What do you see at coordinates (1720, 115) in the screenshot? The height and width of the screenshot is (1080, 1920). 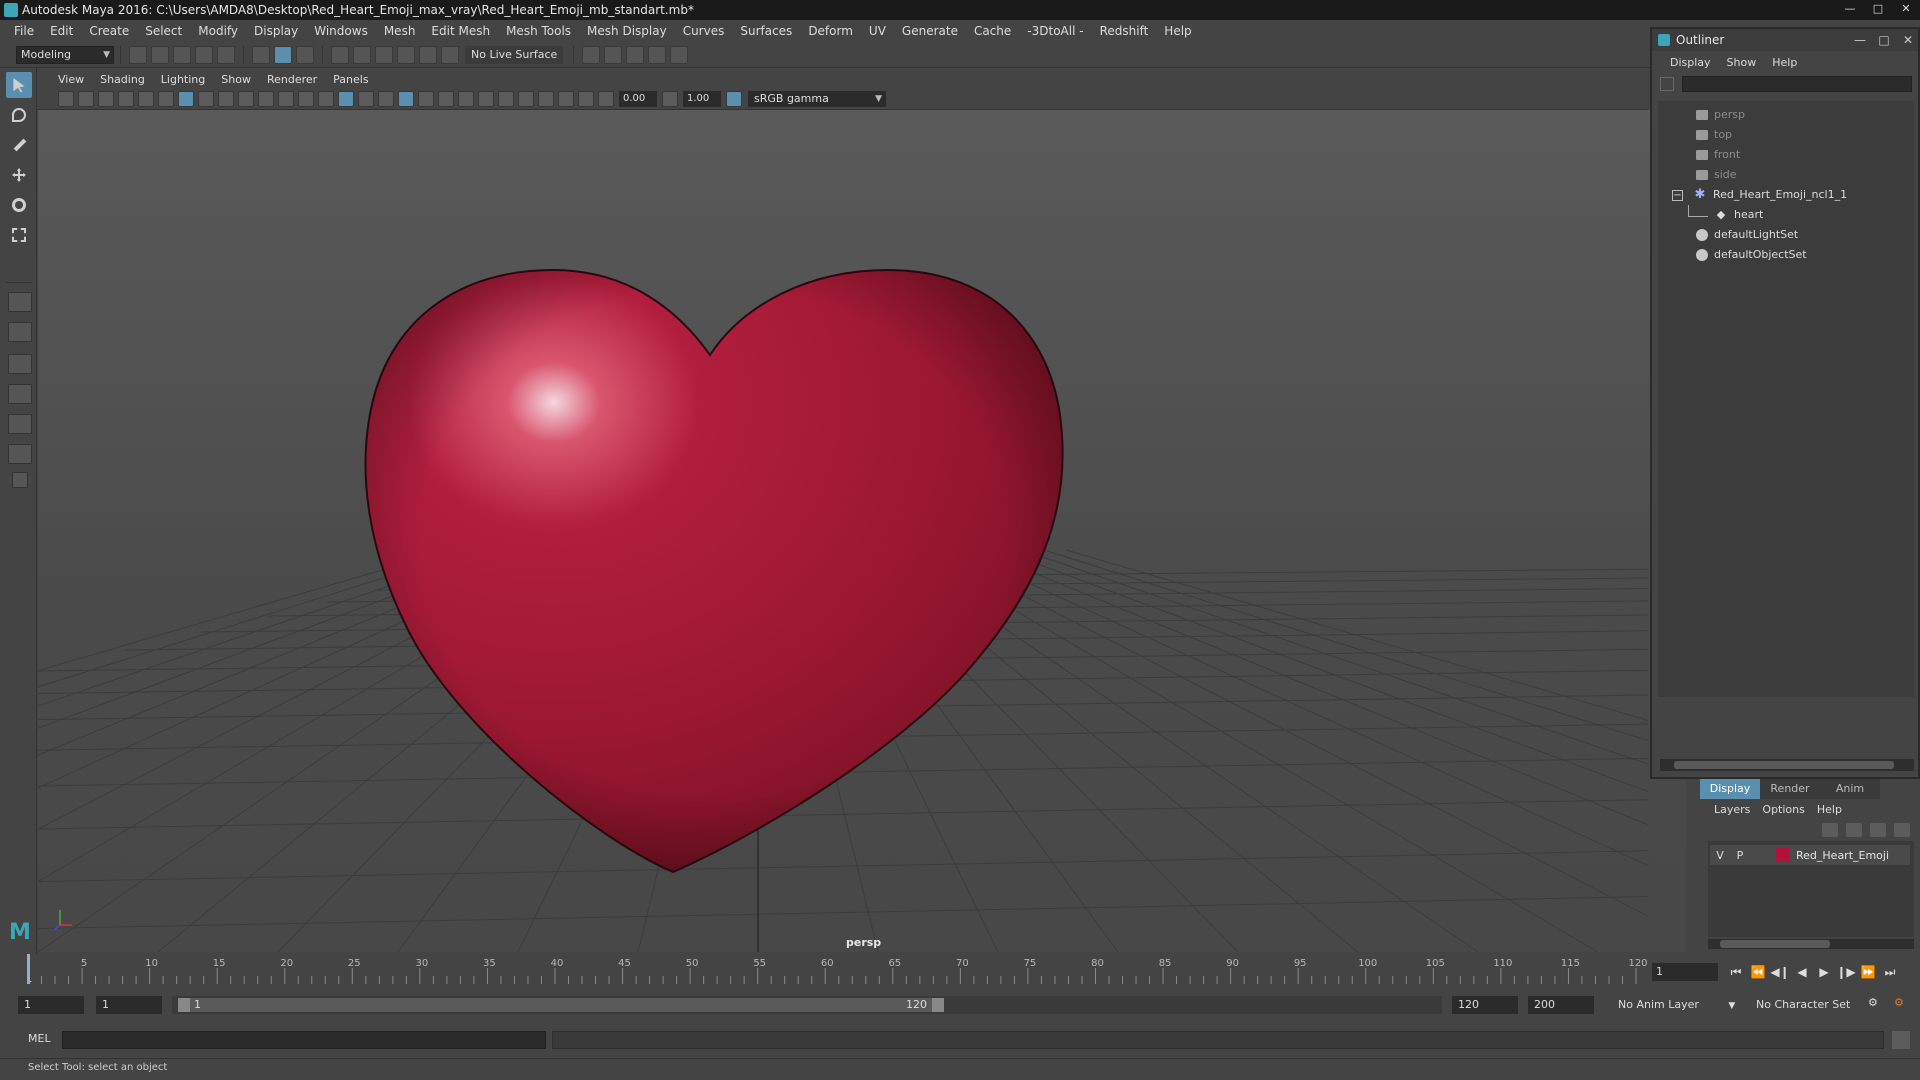 I see `outliner-item-persp: persp` at bounding box center [1720, 115].